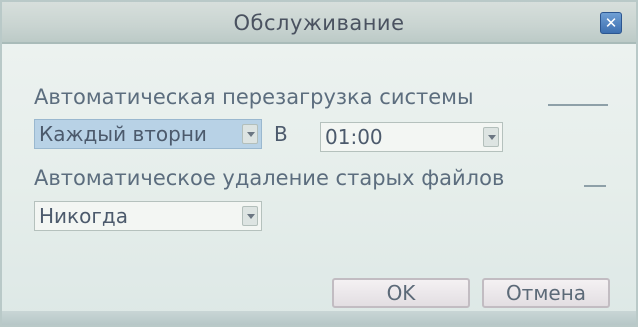  What do you see at coordinates (546, 293) in the screenshot?
I see `cancel-button: Отмена` at bounding box center [546, 293].